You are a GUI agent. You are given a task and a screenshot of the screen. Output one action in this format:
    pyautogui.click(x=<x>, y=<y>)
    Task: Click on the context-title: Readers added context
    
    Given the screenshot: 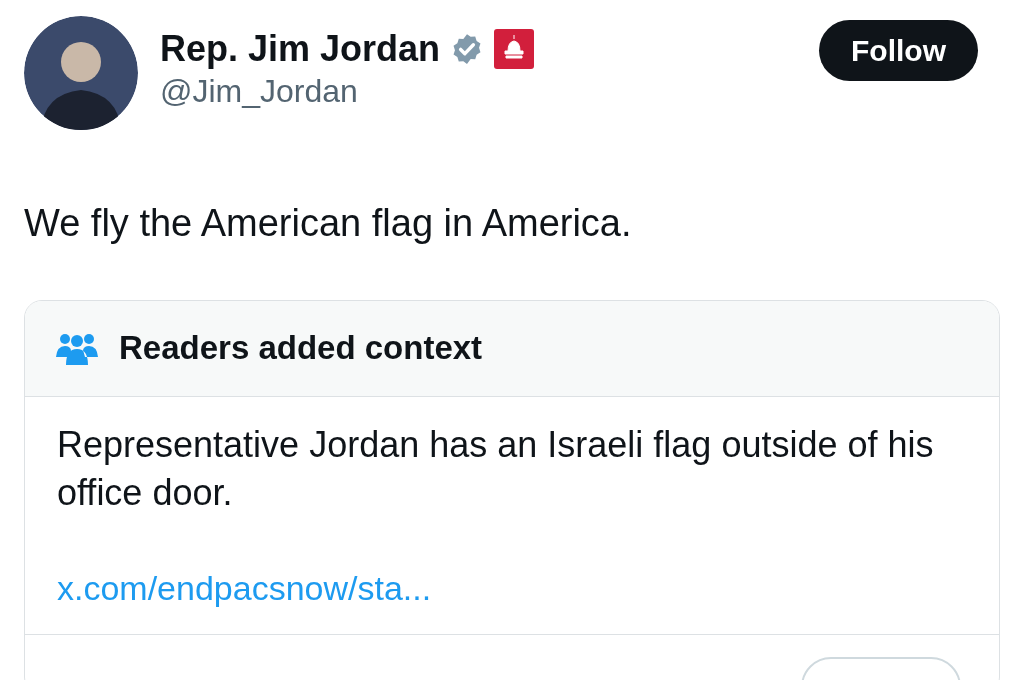 What is the action you would take?
    pyautogui.click(x=301, y=348)
    